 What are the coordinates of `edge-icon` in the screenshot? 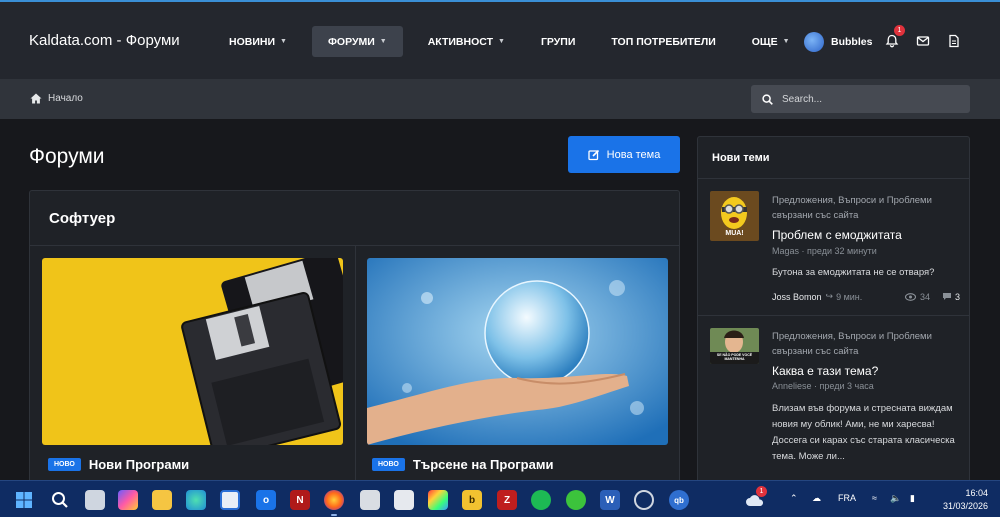 It's located at (196, 500).